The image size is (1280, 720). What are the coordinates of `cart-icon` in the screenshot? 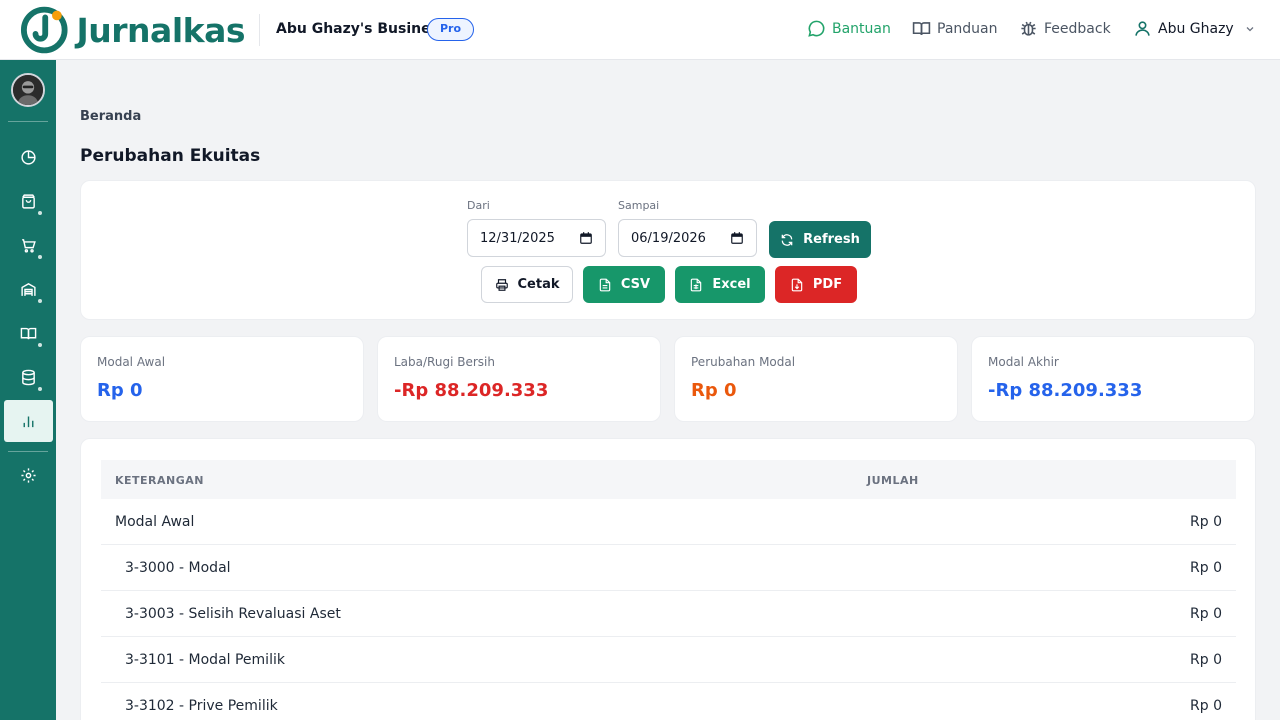 It's located at (29, 245).